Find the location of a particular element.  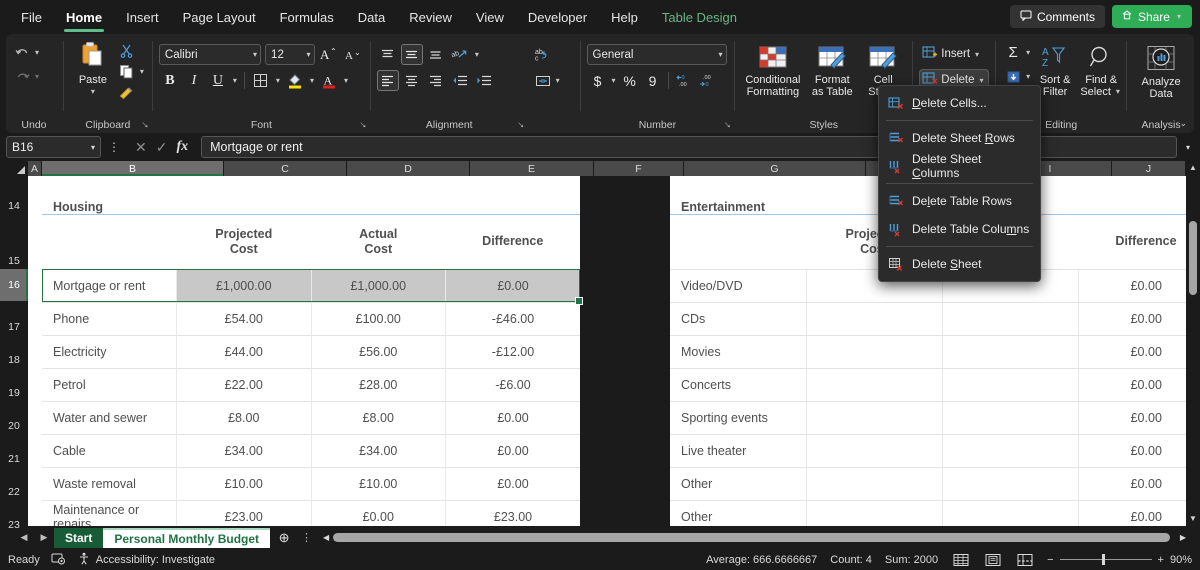

increase-font-size-icon: A ⌃ is located at coordinates (329, 54).